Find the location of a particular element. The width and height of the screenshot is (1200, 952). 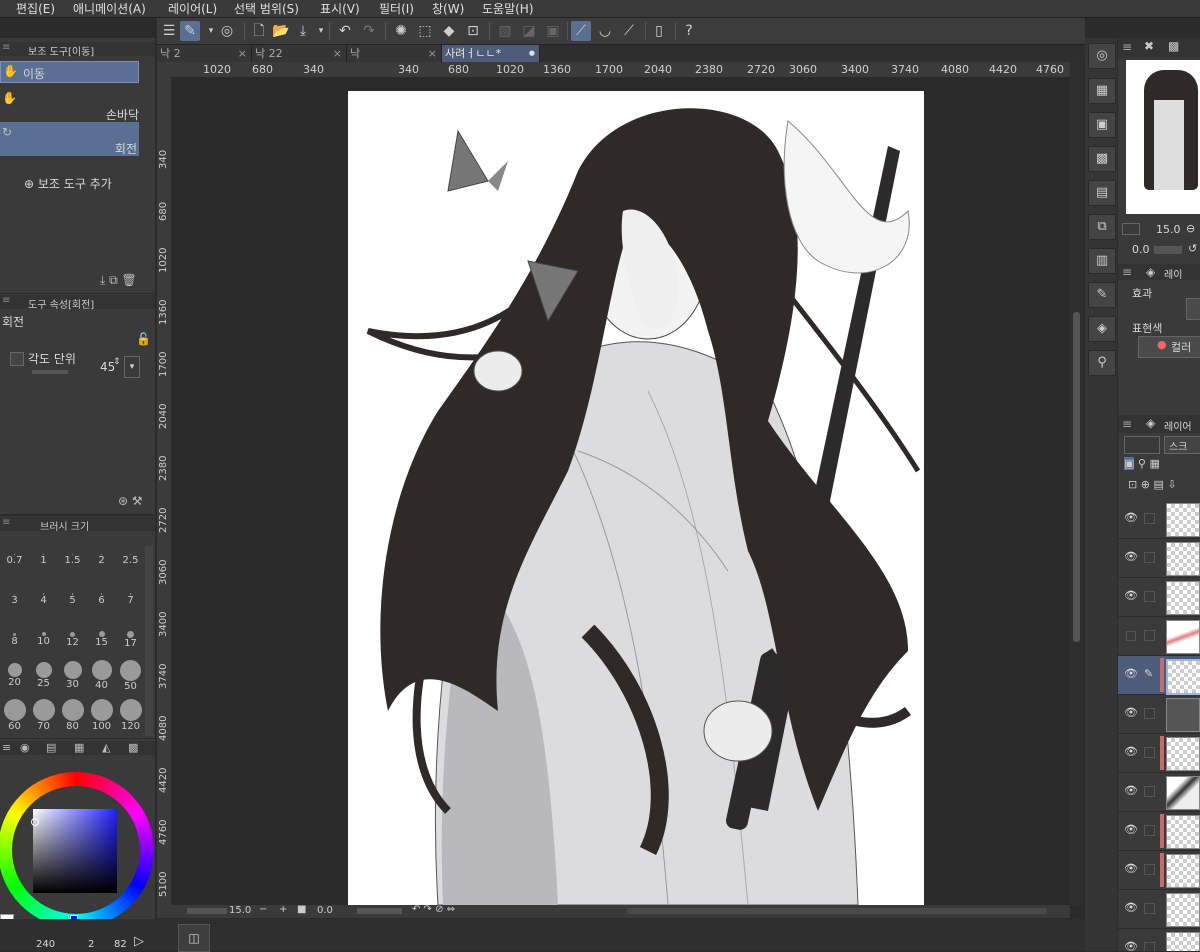

brush-size-cell: 2 is located at coordinates (101, 555).